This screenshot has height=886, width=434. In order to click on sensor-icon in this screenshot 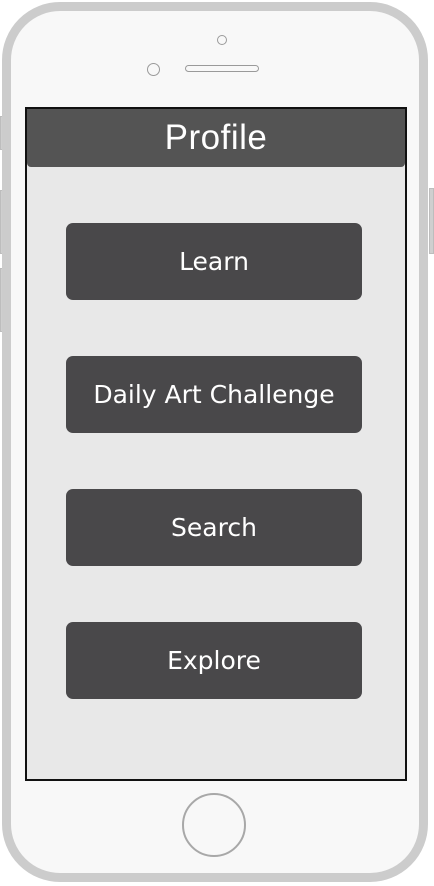, I will do `click(153, 69)`.